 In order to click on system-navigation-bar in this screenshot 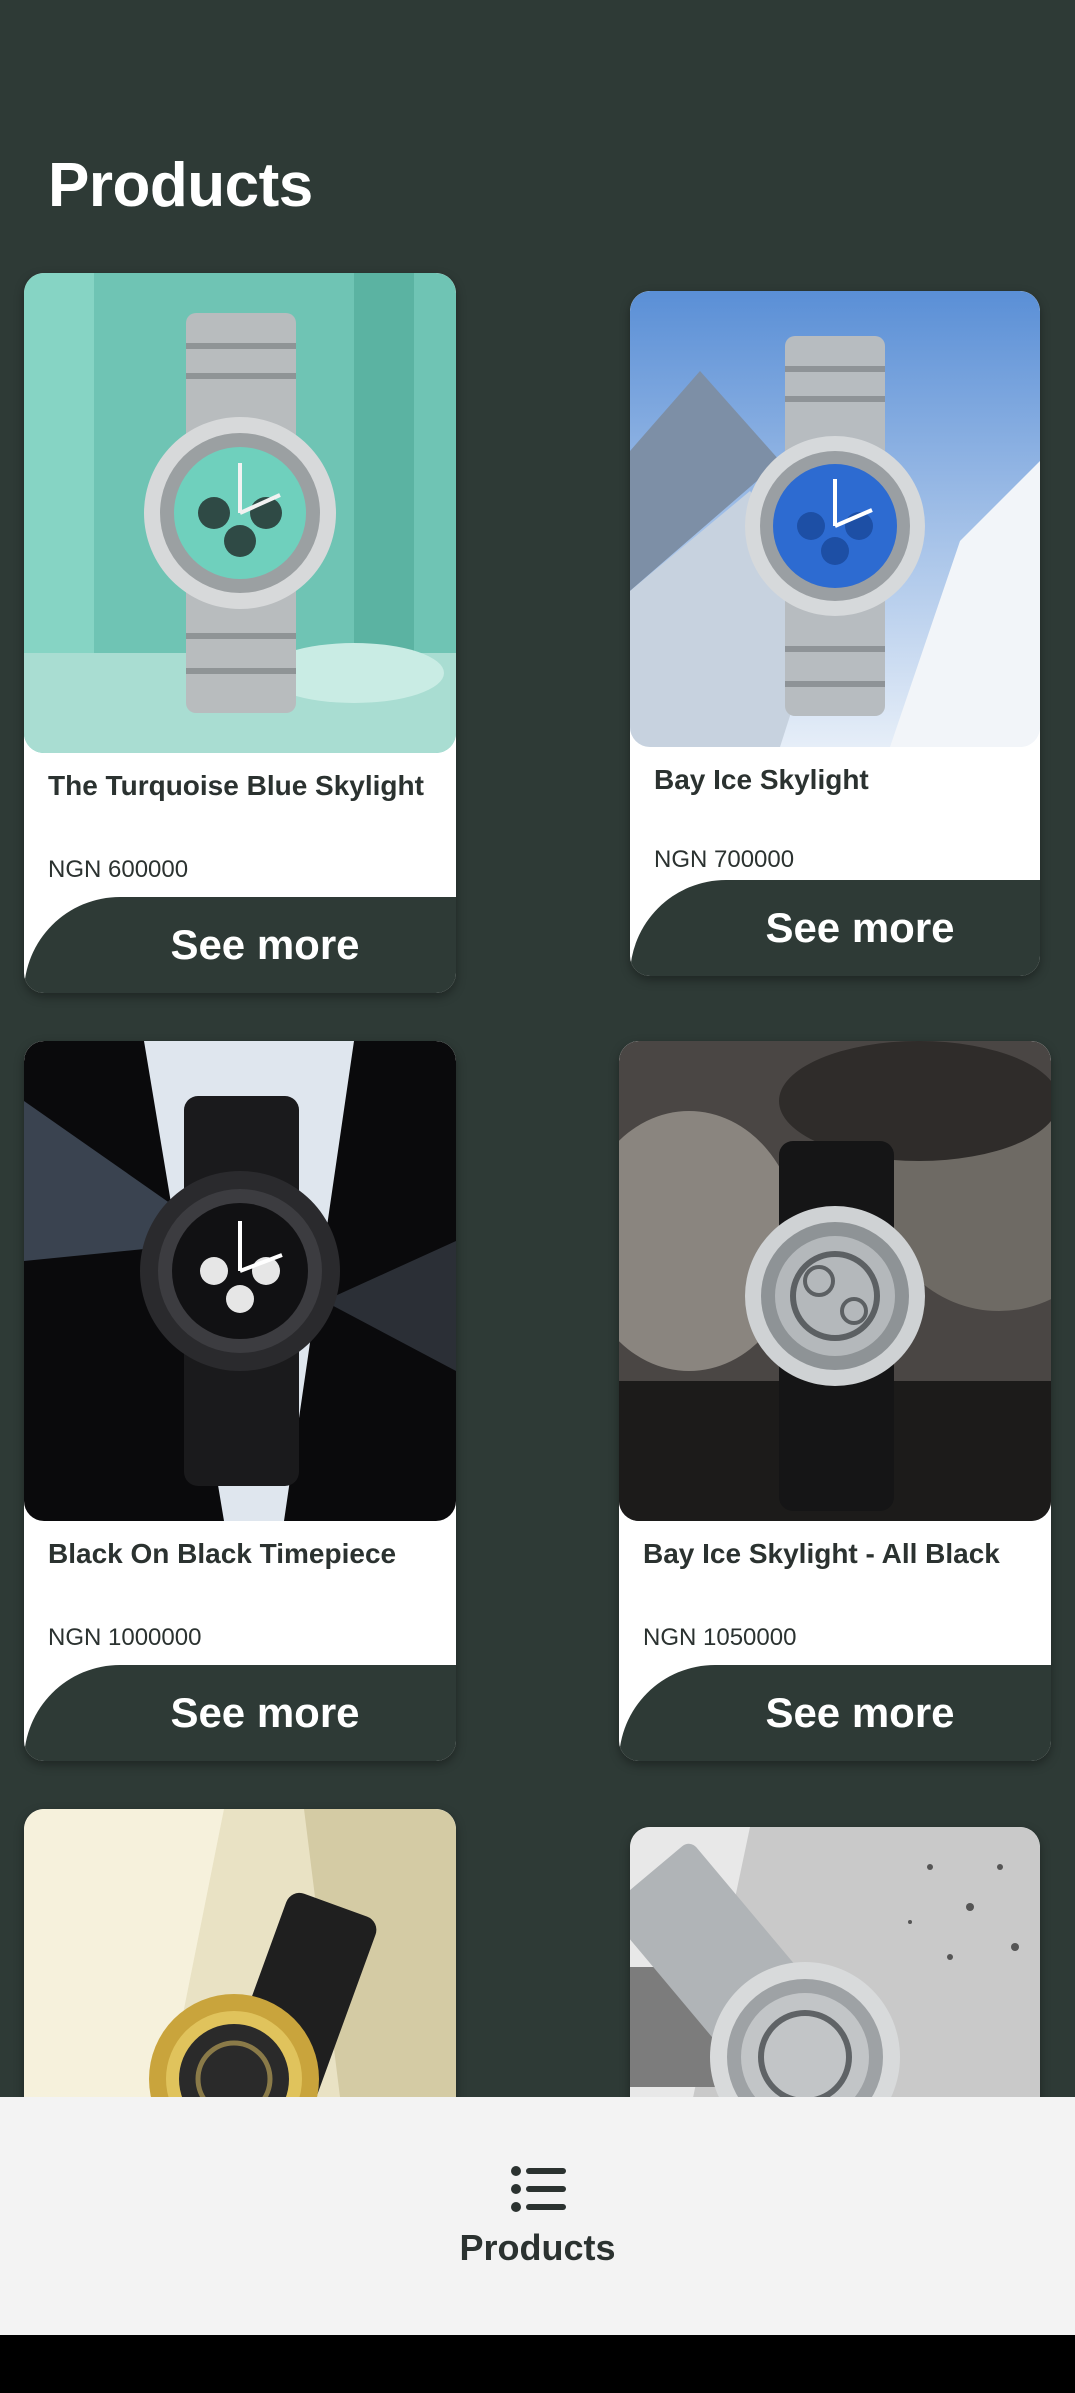, I will do `click(537, 2364)`.